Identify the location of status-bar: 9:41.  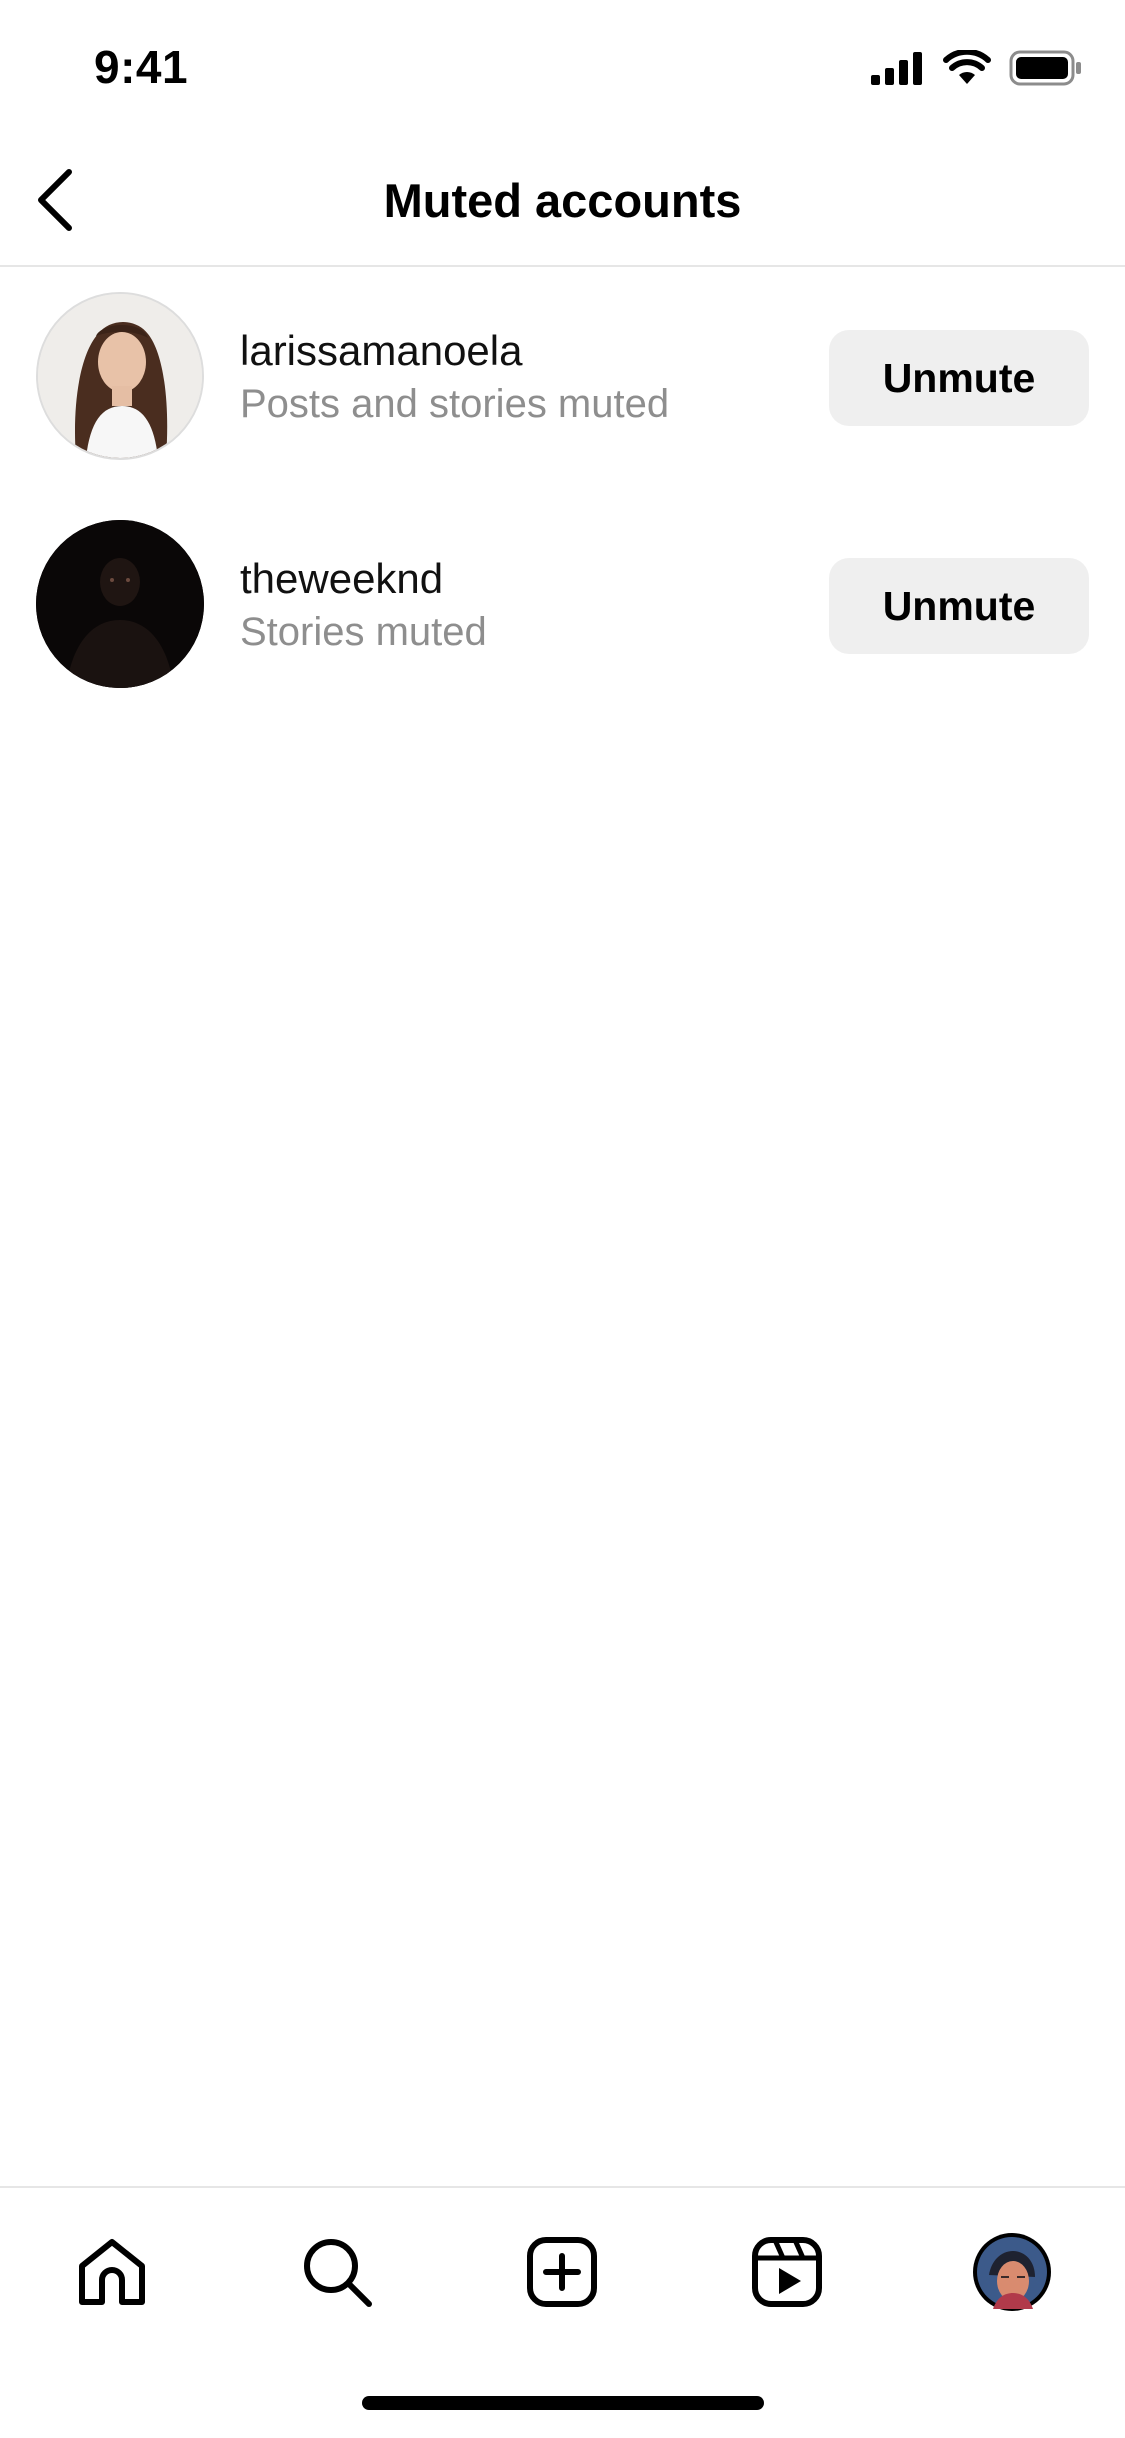
(562, 67).